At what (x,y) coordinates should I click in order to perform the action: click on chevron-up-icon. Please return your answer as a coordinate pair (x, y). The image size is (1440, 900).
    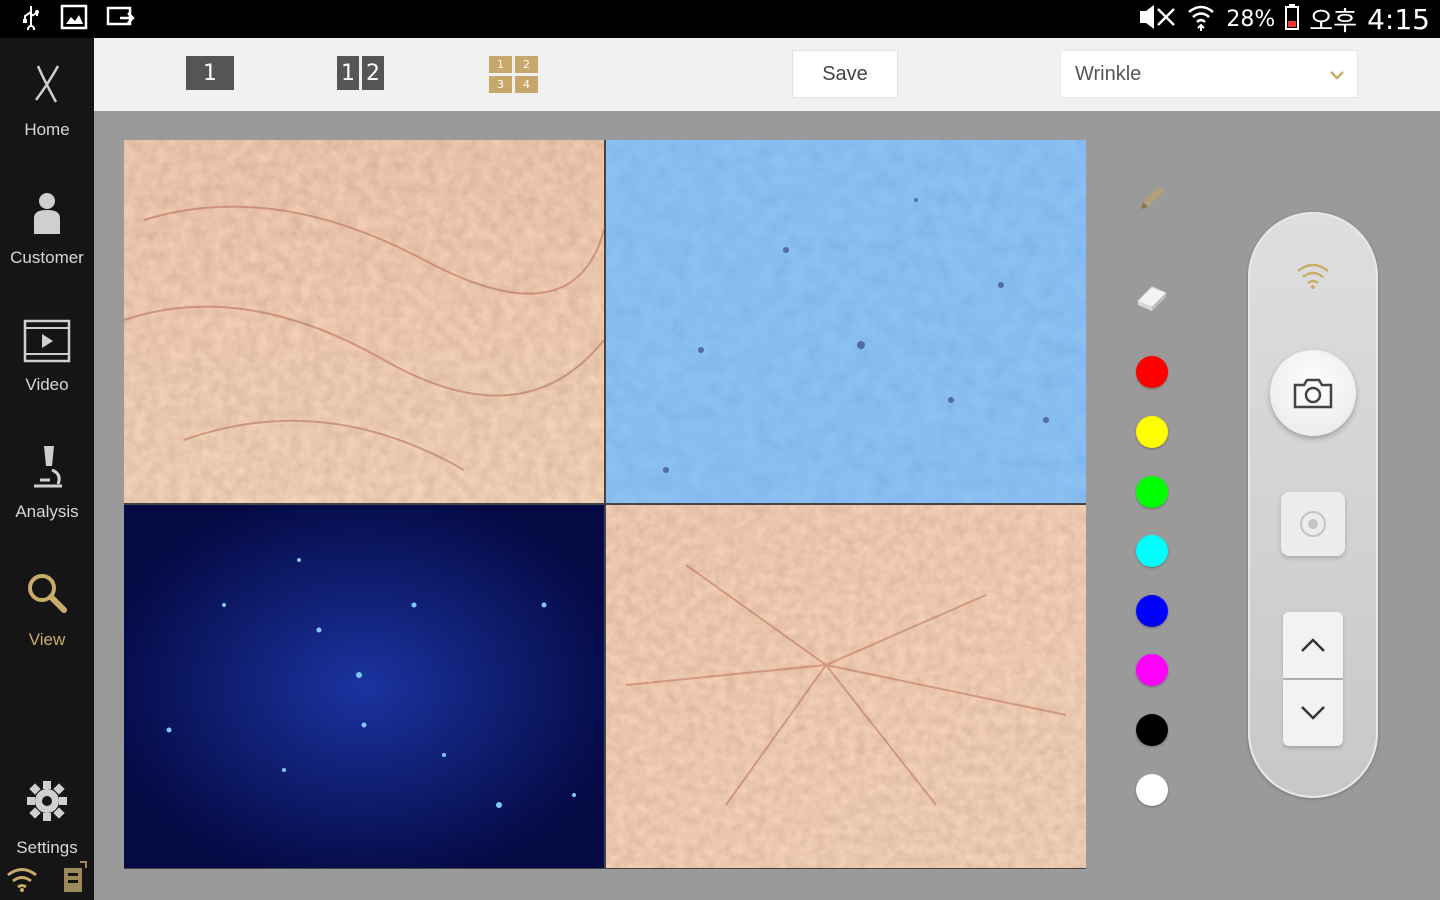
    Looking at the image, I should click on (1313, 645).